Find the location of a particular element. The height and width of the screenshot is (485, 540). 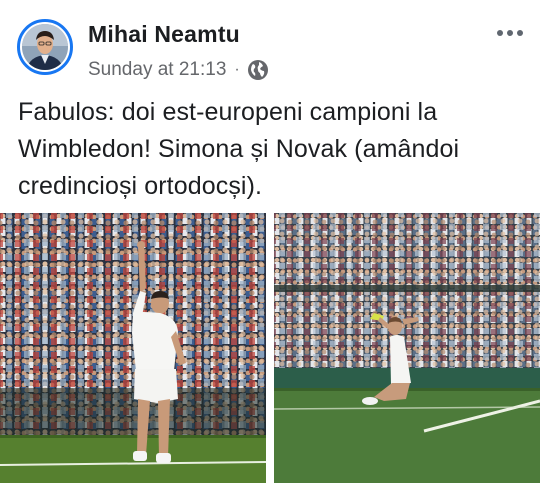

globe-icon is located at coordinates (258, 70).